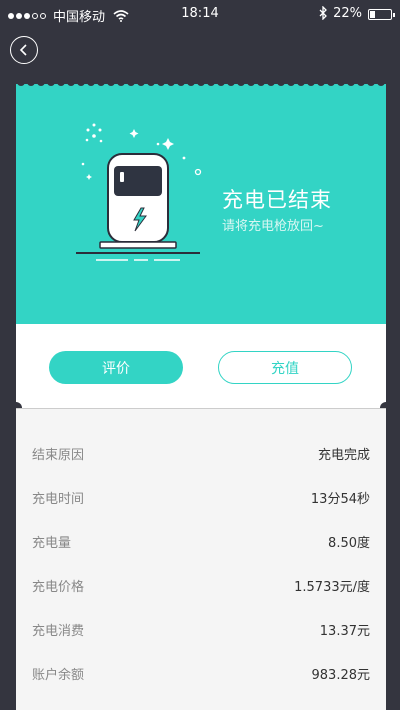  I want to click on detail-row-end-reason: 结束原因 充电完成, so click(201, 454).